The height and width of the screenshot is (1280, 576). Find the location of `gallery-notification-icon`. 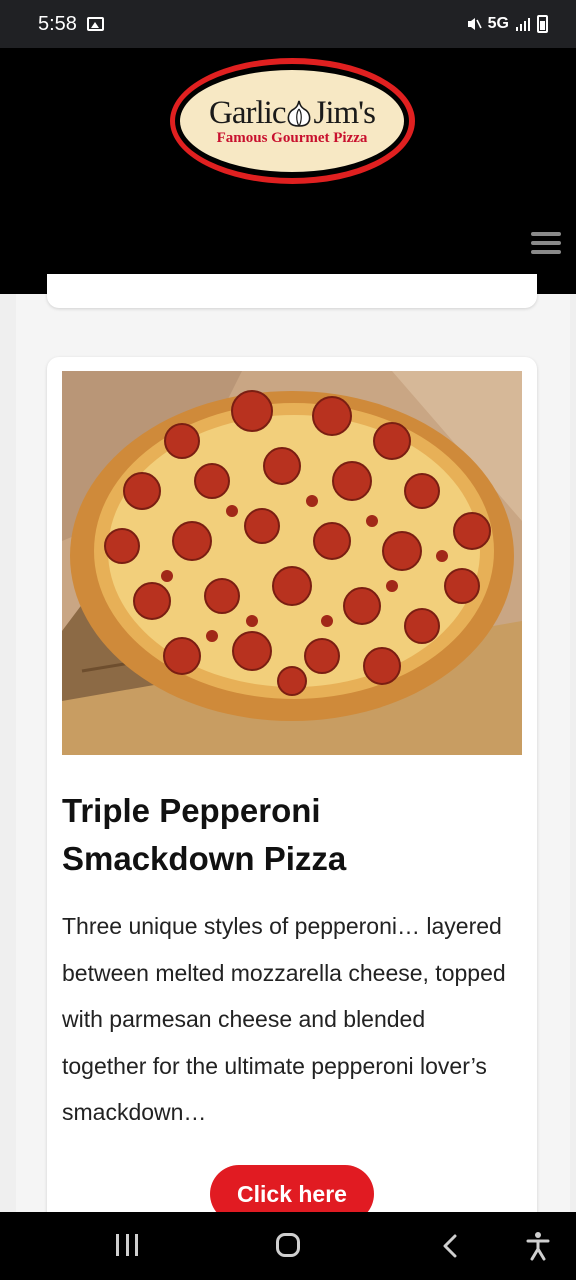

gallery-notification-icon is located at coordinates (95, 24).